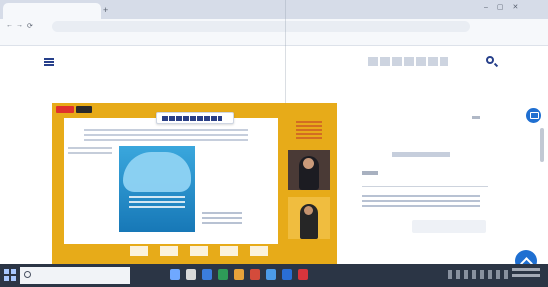  Describe the element at coordinates (195, 118) in the screenshot. I see `slide-title-chip` at that location.